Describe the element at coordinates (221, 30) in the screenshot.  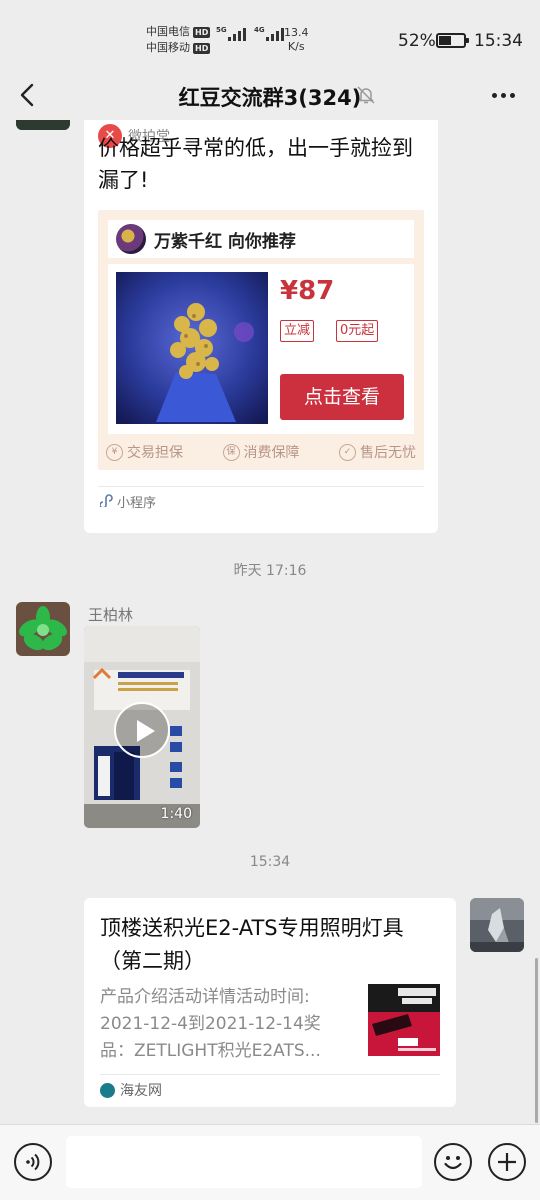
I see `net-type-1-label: 5G` at that location.